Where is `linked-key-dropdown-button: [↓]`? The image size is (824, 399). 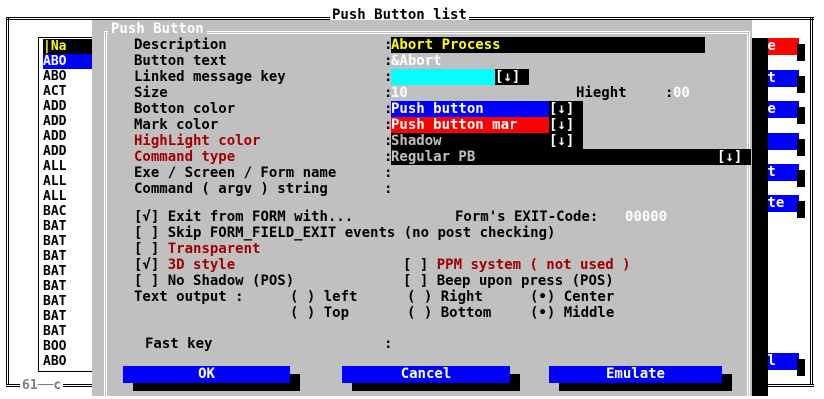
linked-key-dropdown-button: [↓] is located at coordinates (512, 77).